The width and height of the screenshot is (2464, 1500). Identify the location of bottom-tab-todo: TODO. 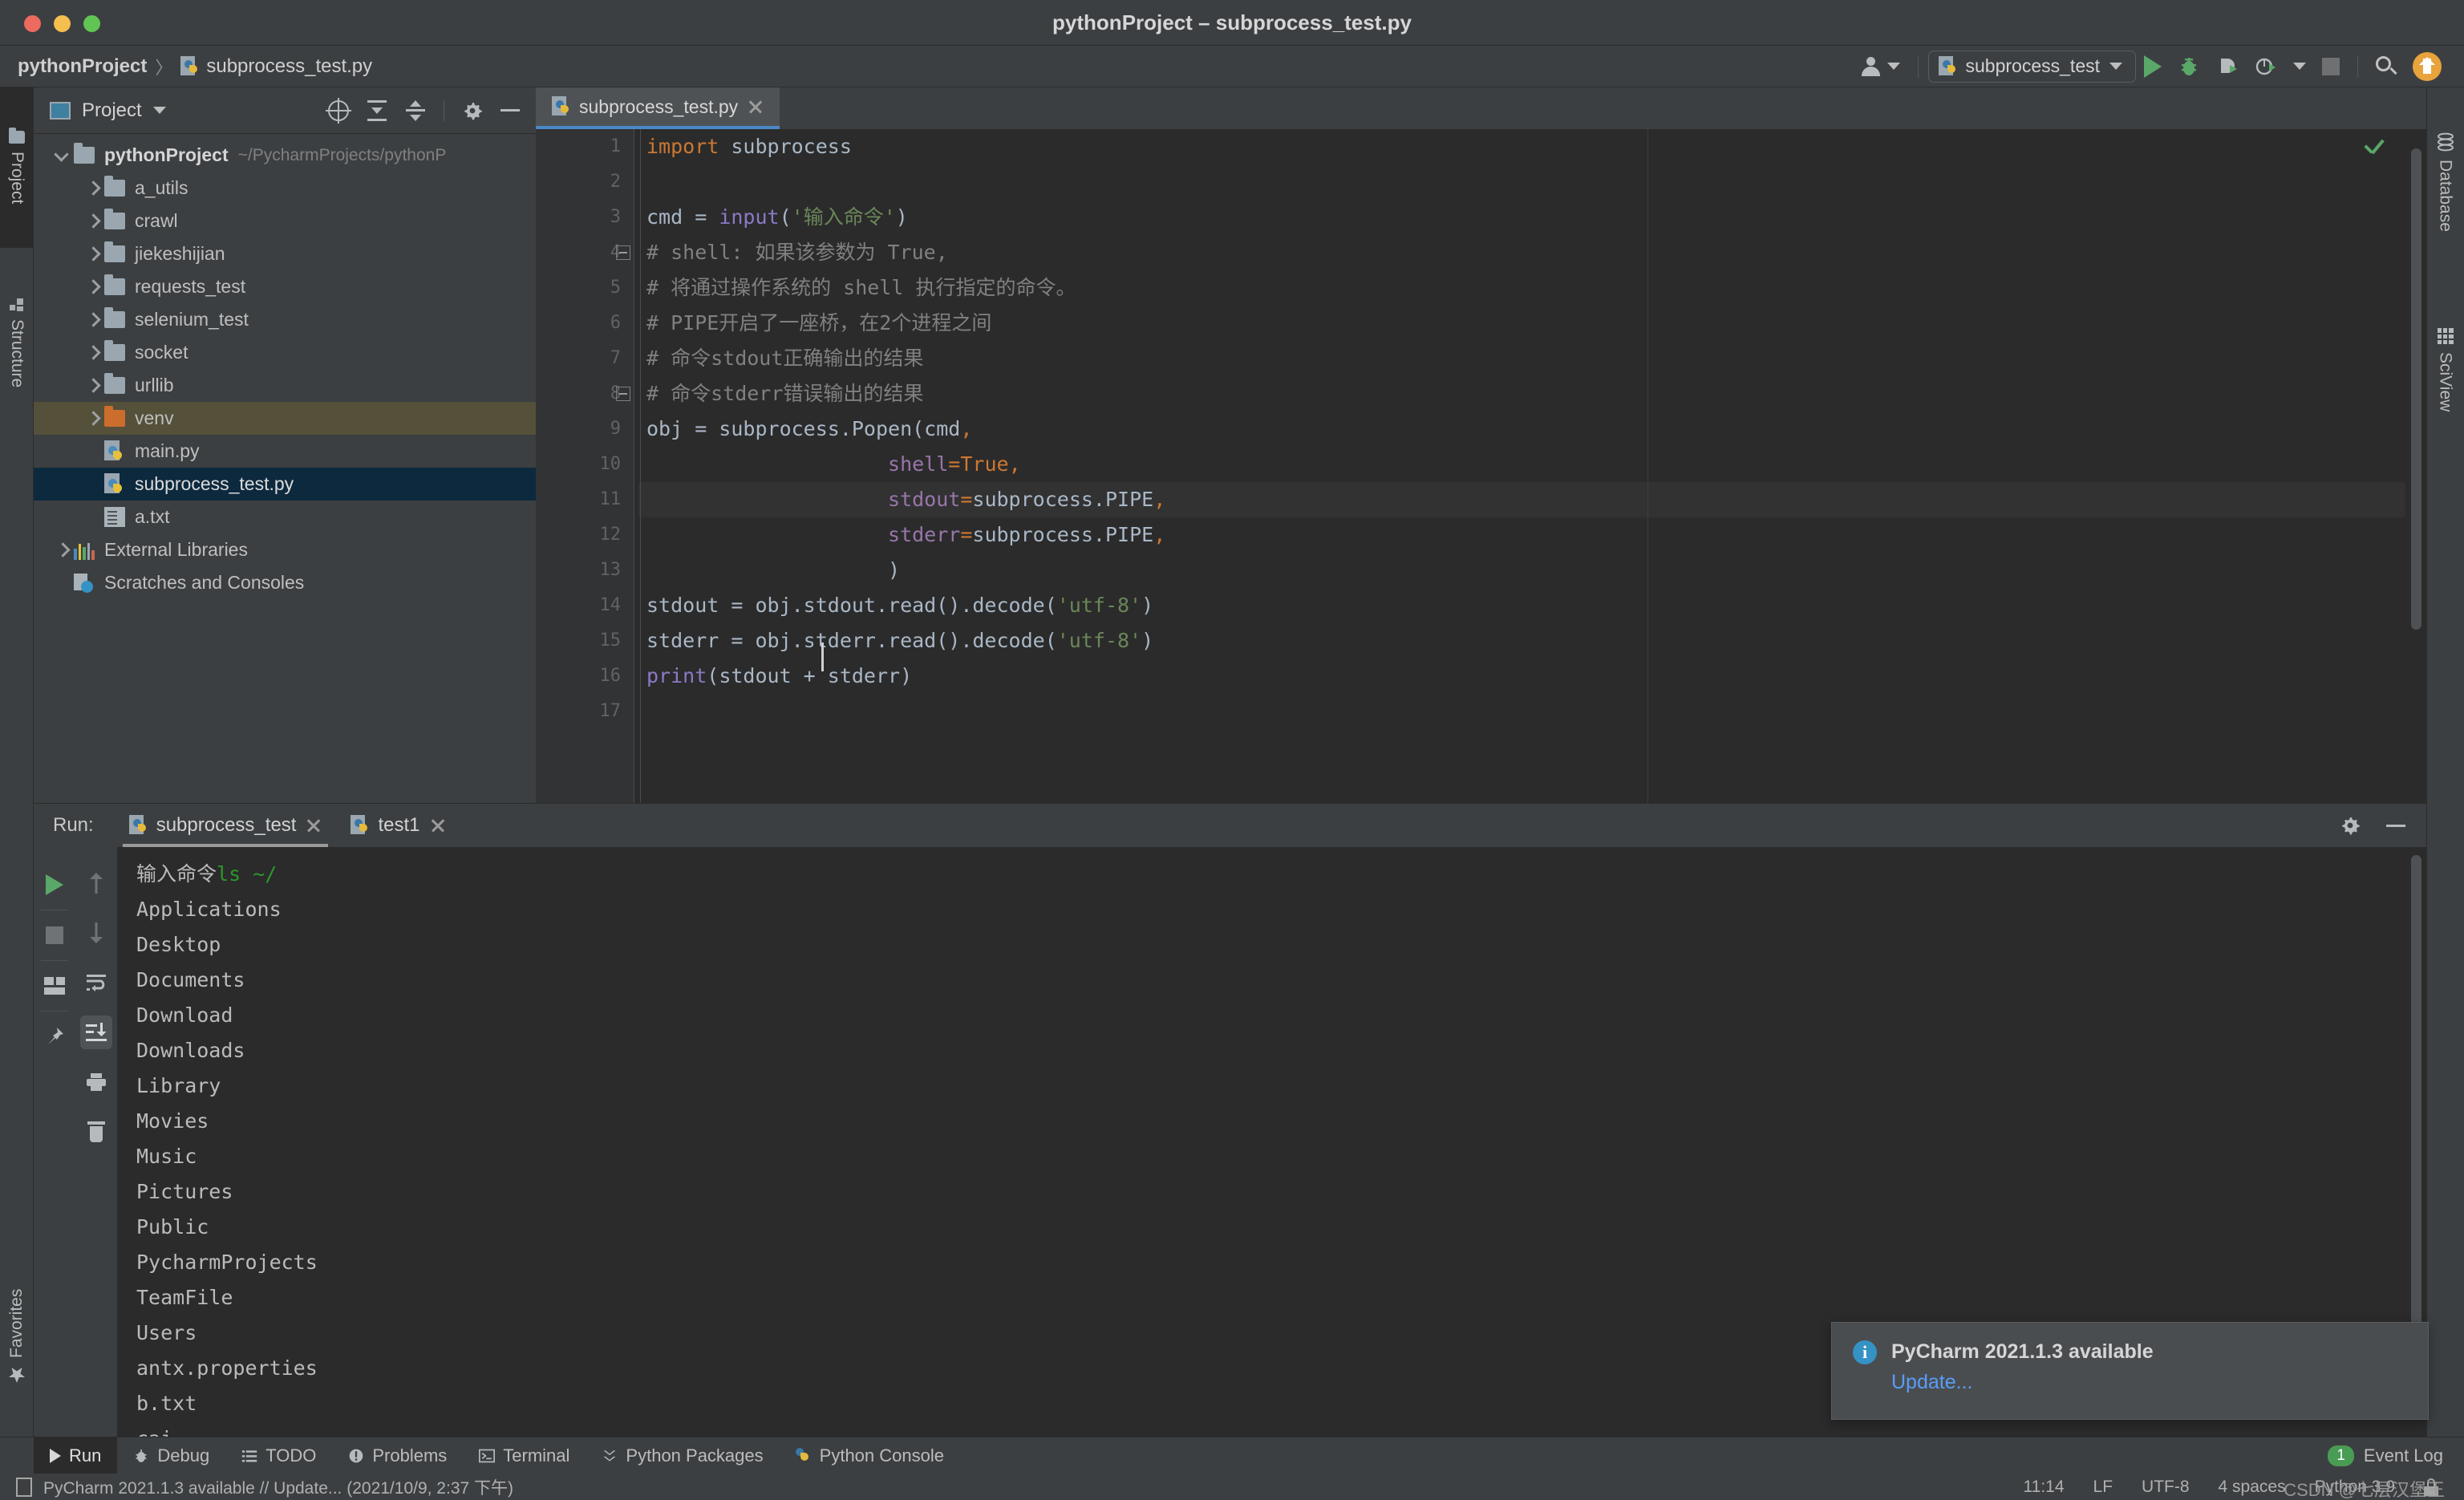
(278, 1455).